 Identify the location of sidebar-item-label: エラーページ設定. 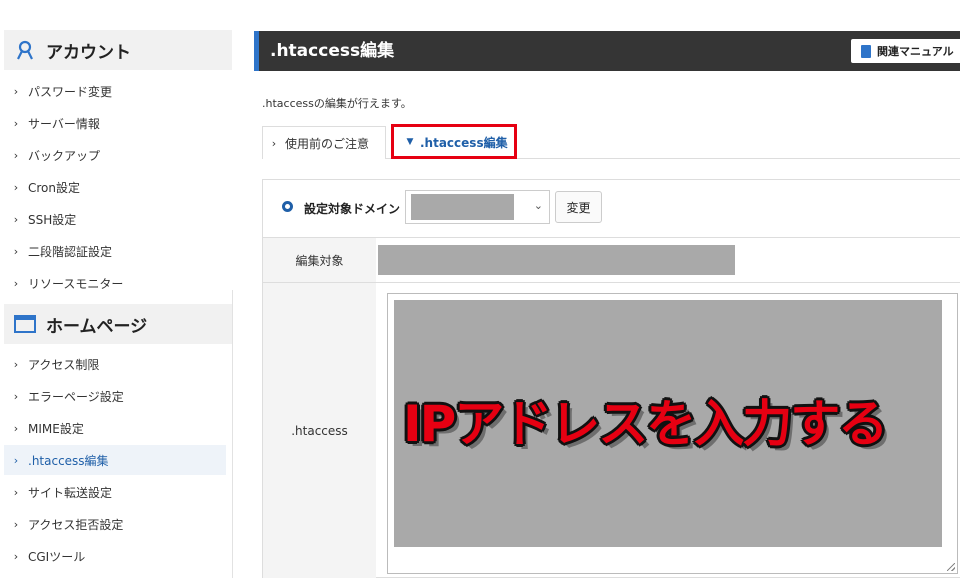
(76, 396).